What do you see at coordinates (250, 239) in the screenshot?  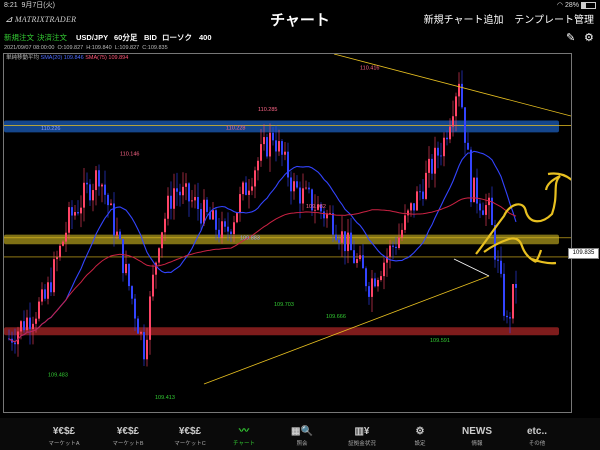 I see `price-annotation: 109.883` at bounding box center [250, 239].